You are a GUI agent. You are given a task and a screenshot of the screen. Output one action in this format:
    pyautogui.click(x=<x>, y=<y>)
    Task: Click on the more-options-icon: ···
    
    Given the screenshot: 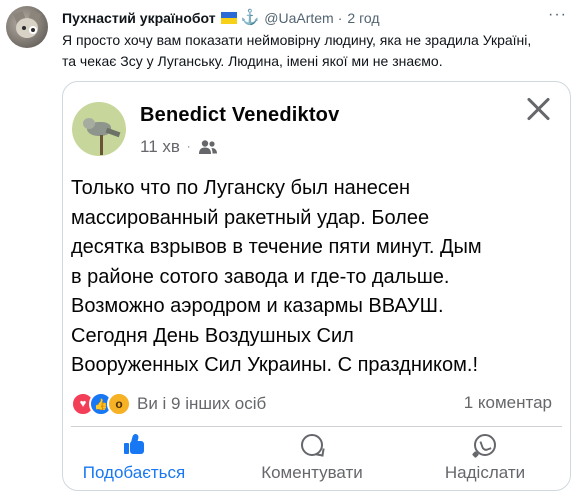 What is the action you would take?
    pyautogui.click(x=557, y=15)
    